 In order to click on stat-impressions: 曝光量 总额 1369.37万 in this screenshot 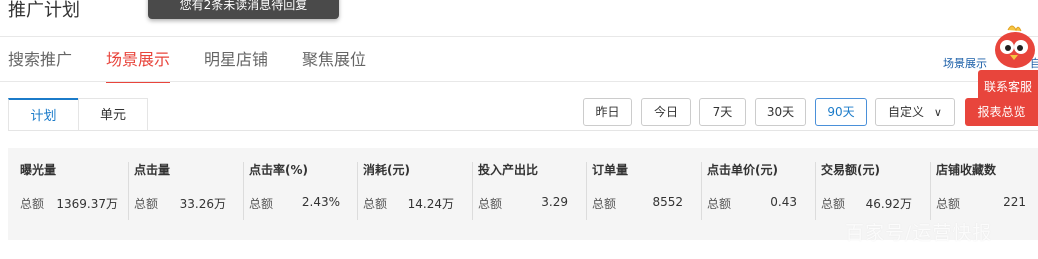, I will do `click(72, 192)`.